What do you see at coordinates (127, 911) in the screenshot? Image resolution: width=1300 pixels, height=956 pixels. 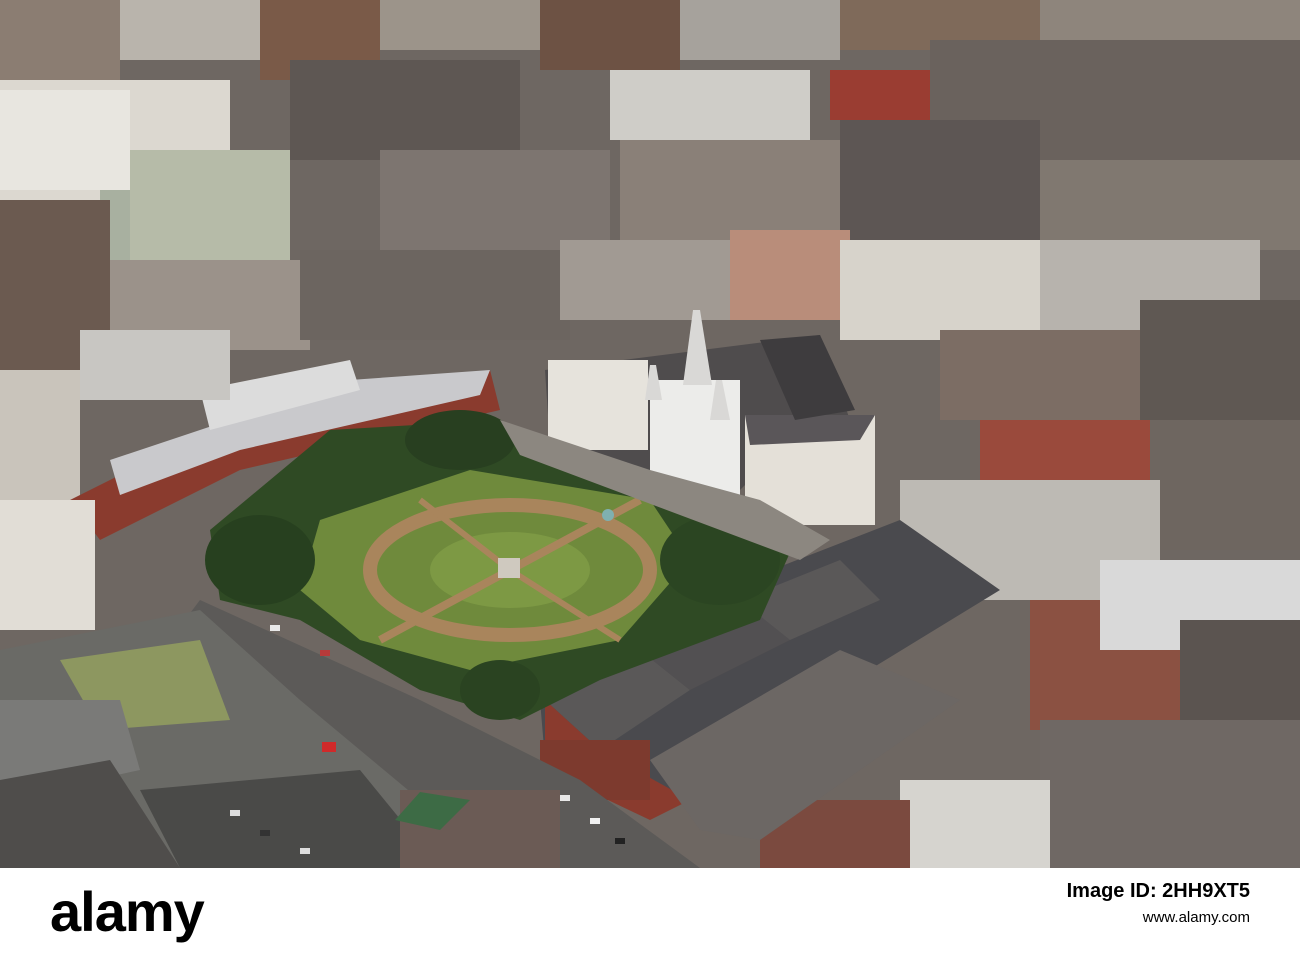 I see `alamy-logo: alamy` at bounding box center [127, 911].